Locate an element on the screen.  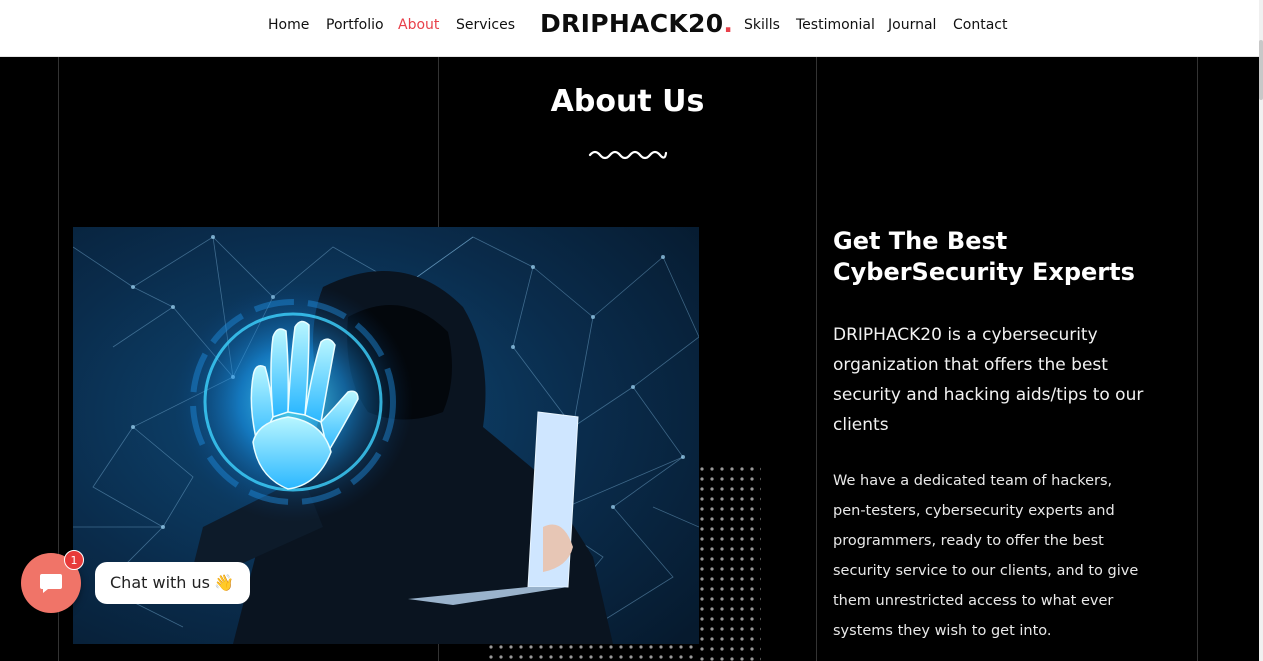
nav-journal: Journal is located at coordinates (912, 25).